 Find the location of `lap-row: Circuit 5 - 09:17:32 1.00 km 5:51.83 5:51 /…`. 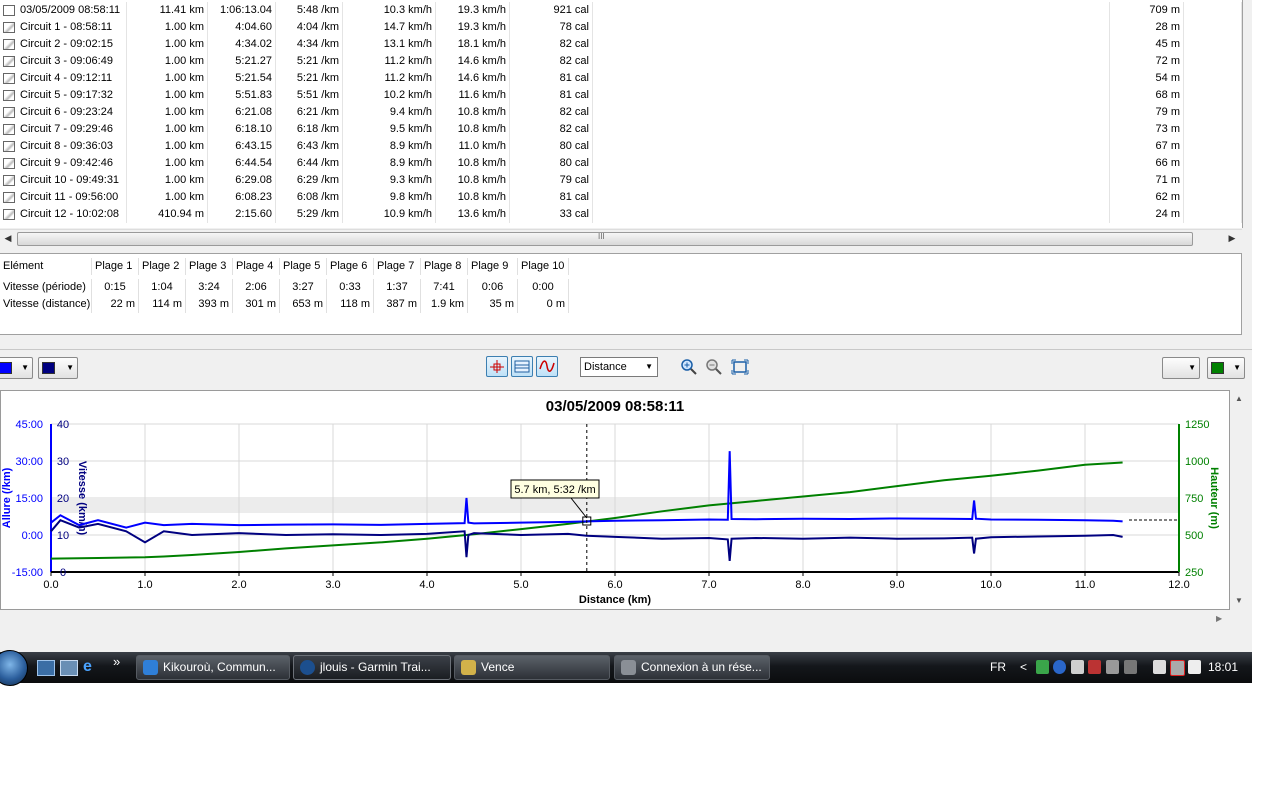

lap-row: Circuit 5 - 09:17:32 1.00 km 5:51.83 5:51 /… is located at coordinates (621, 95).